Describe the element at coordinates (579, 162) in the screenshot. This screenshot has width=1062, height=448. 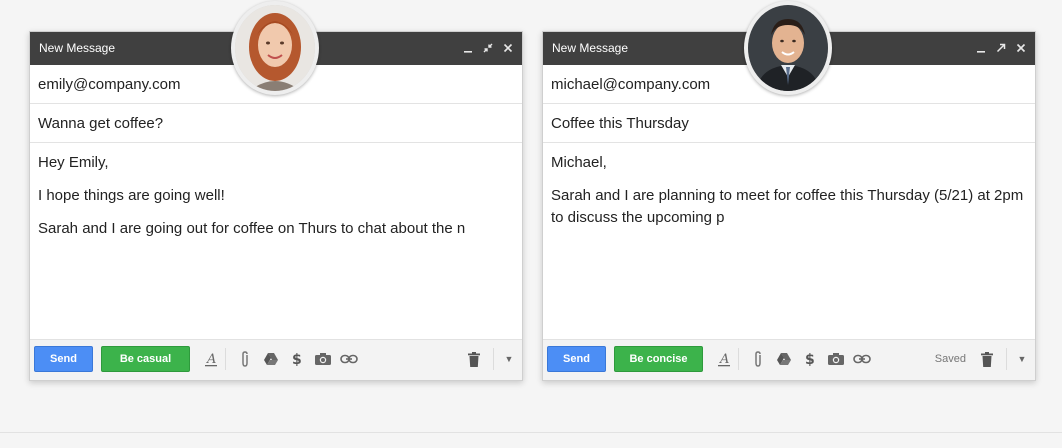
I see `body-line: Michael,` at that location.